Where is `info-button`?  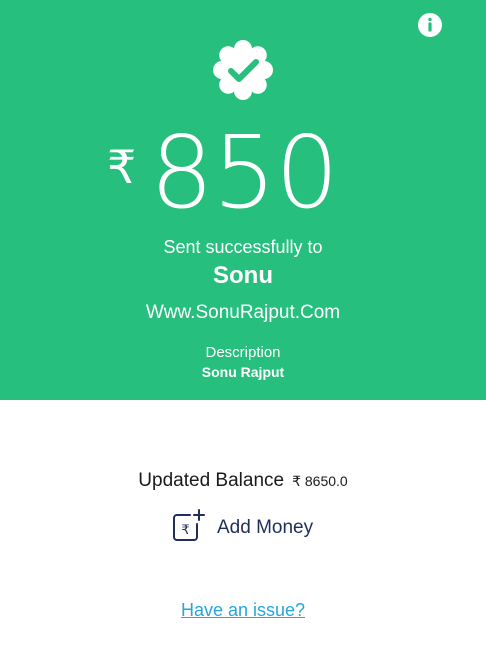 info-button is located at coordinates (430, 25).